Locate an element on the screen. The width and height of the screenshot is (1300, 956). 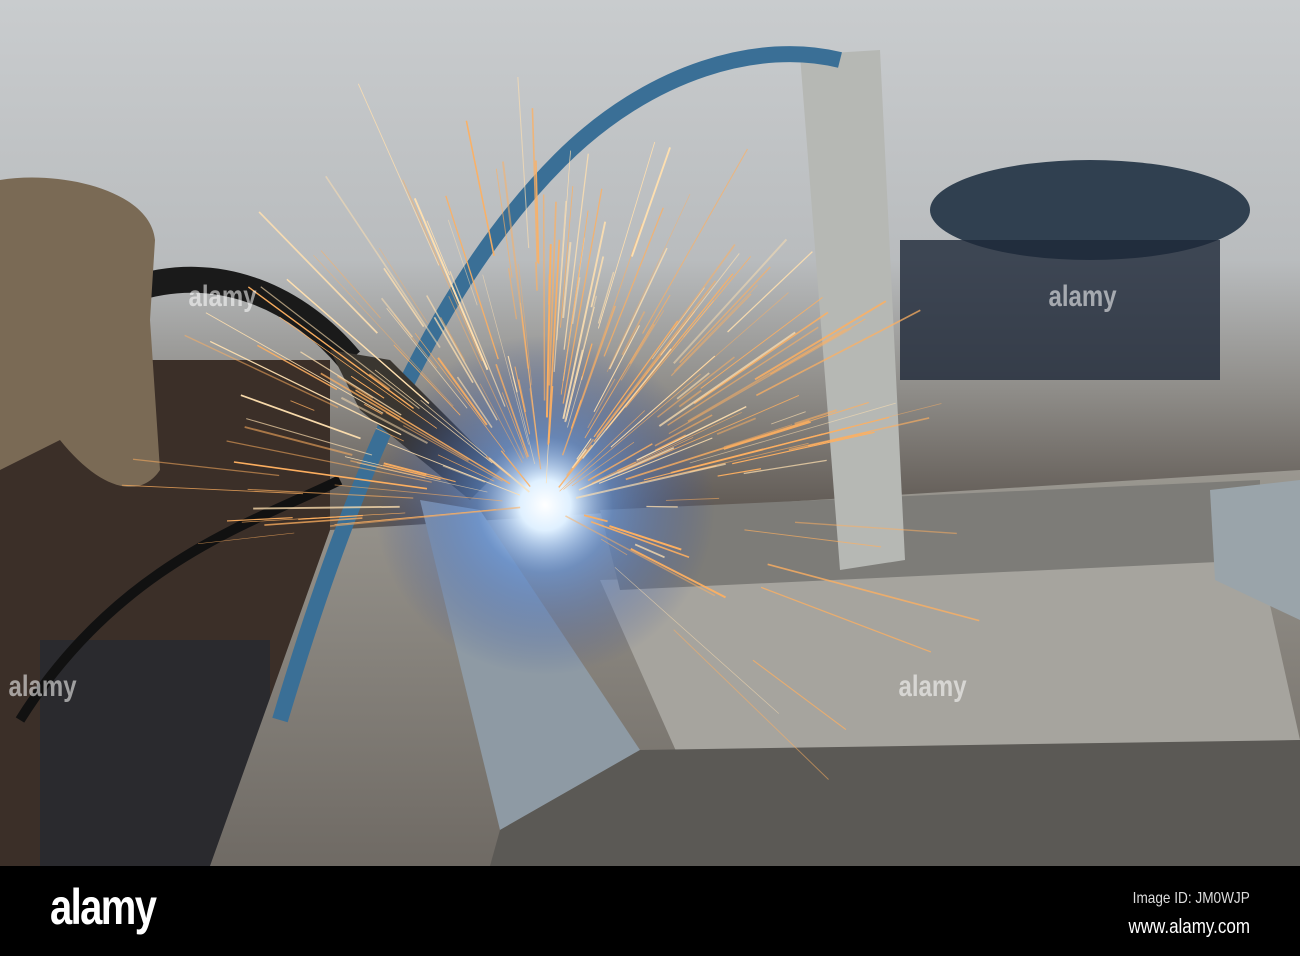
image-id: Image ID: JM0WJP is located at coordinates (1191, 898).